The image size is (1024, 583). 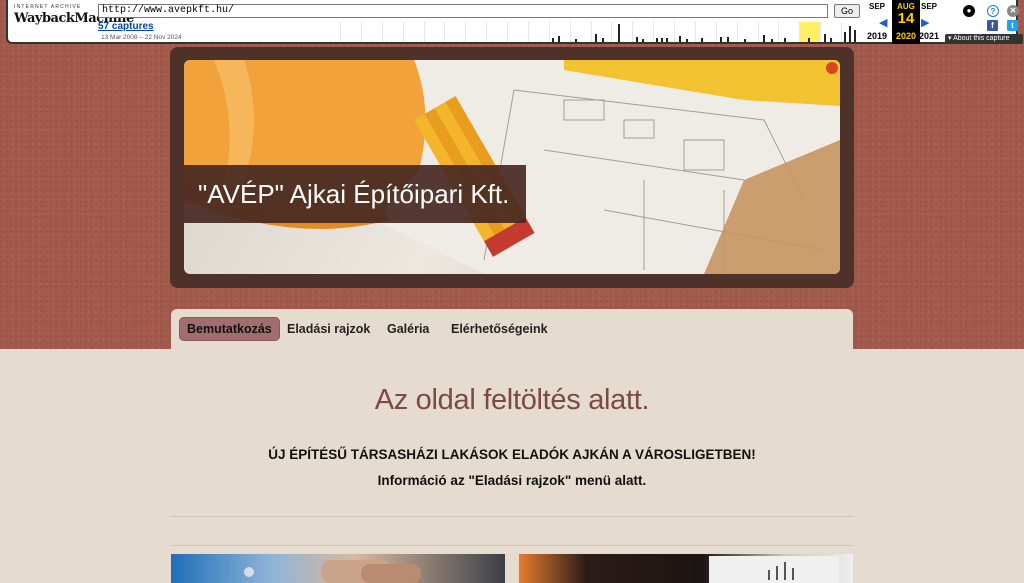 I want to click on next-year: 2021, so click(x=929, y=36).